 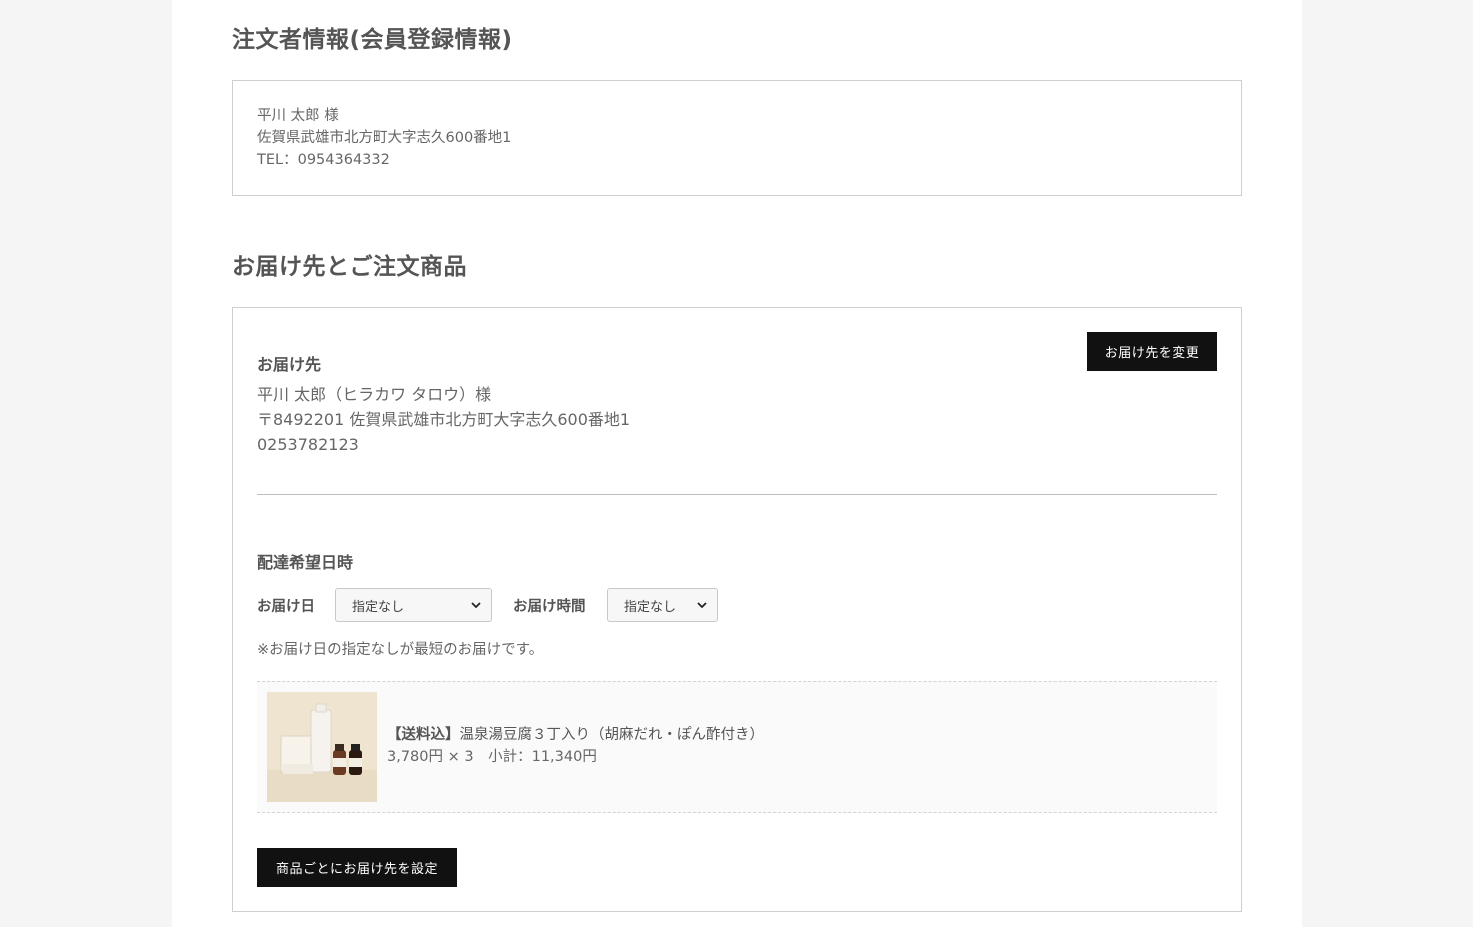 What do you see at coordinates (357, 867) in the screenshot?
I see `set-destination-per-item-button: 商品ごとにお届け先を設定` at bounding box center [357, 867].